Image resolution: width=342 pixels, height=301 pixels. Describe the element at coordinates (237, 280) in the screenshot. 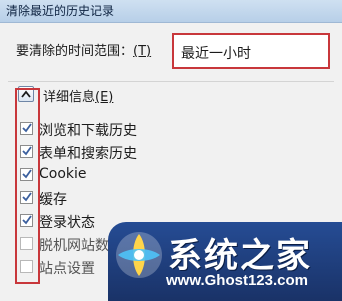

I see `watermark-url: www.Ghost123.com` at that location.